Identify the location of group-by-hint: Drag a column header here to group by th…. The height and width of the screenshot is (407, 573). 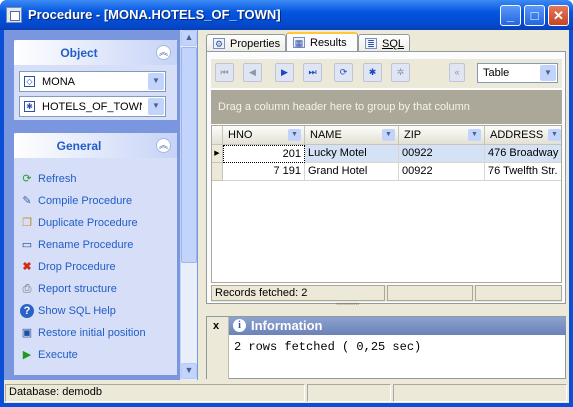
(344, 107).